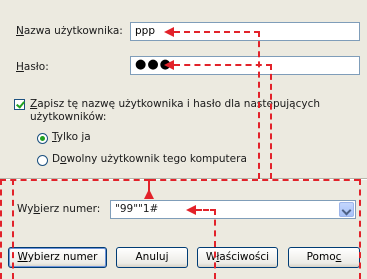 The width and height of the screenshot is (367, 279). Describe the element at coordinates (217, 32) in the screenshot. I see `annotation-line-username` at that location.